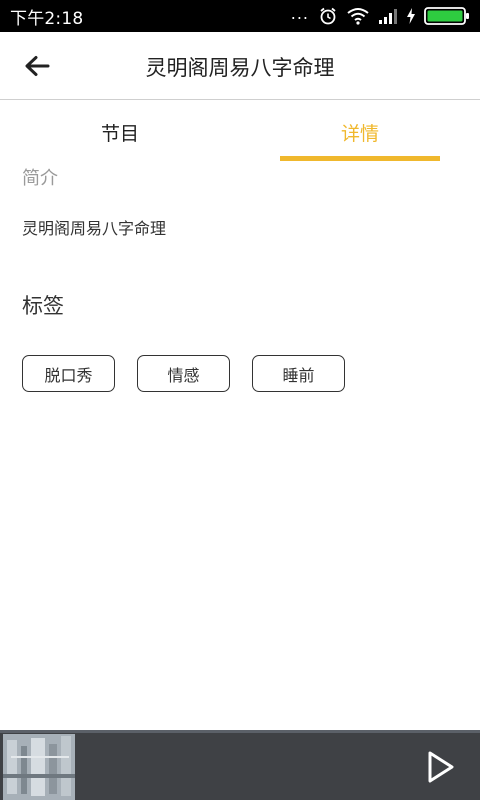 This screenshot has width=480, height=800. I want to click on tag-talk-show: 脱口秀, so click(68, 373).